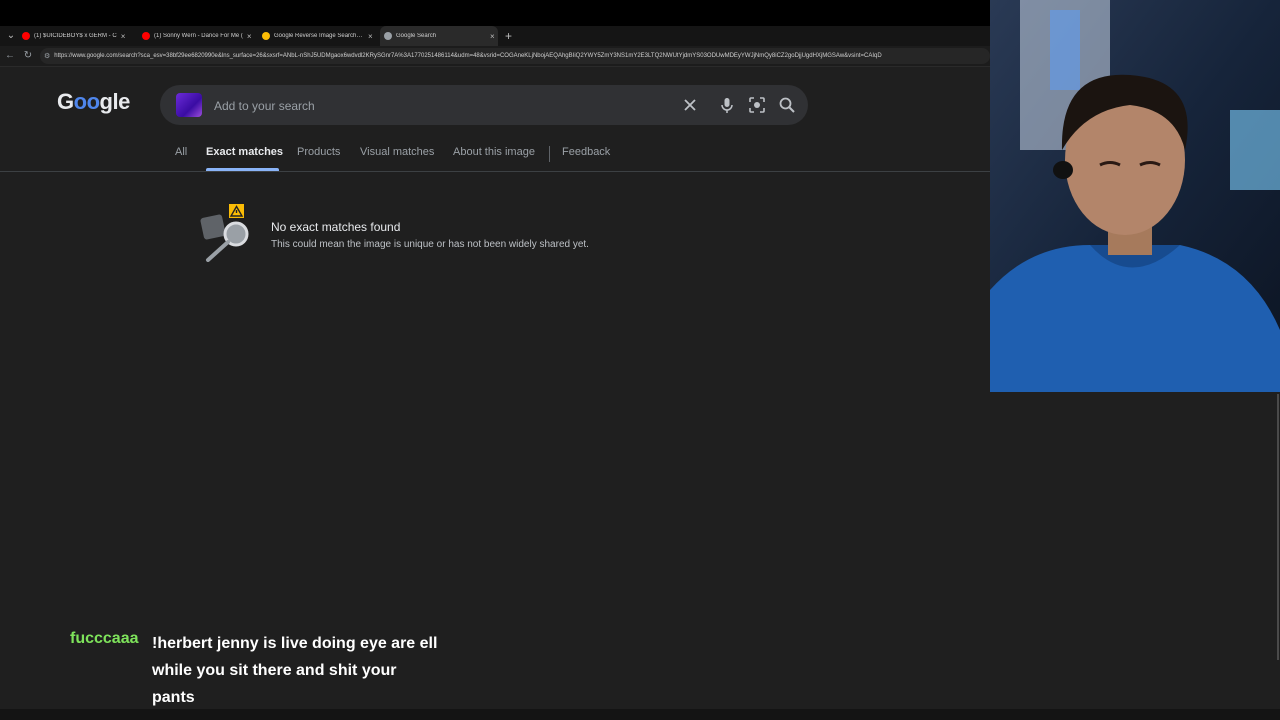 This screenshot has width=1280, height=720. I want to click on tab-search-chevron-icon: ⌄, so click(11, 36).